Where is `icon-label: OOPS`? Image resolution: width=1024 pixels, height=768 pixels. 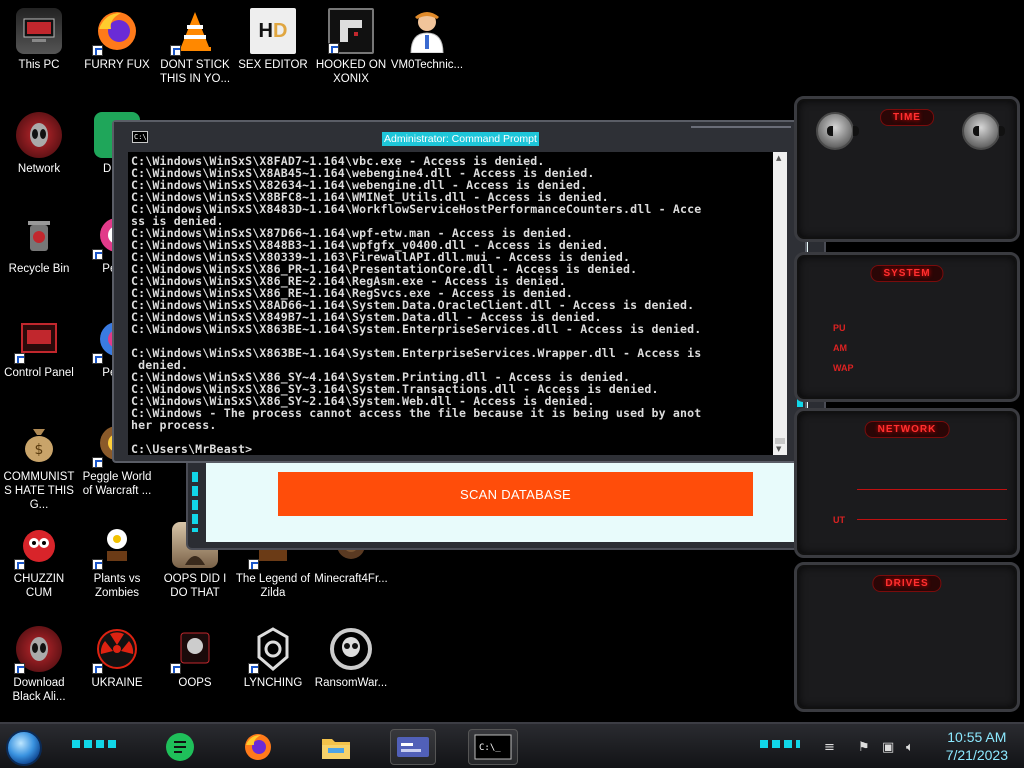
icon-label: OOPS is located at coordinates (195, 683).